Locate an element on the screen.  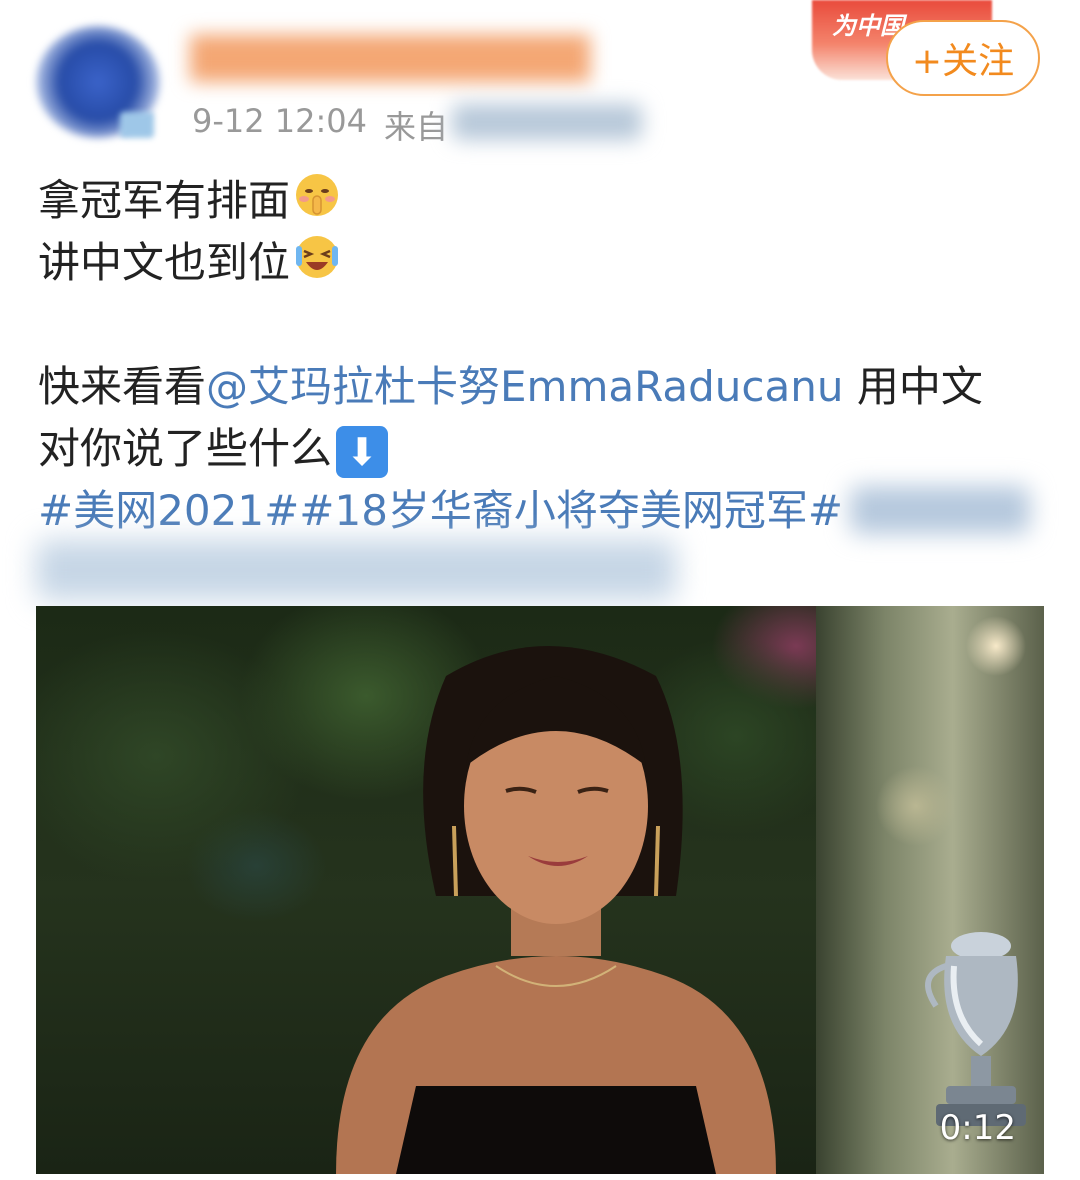
post-text-line-2: 讲中文也到位 is located at coordinates (164, 262).